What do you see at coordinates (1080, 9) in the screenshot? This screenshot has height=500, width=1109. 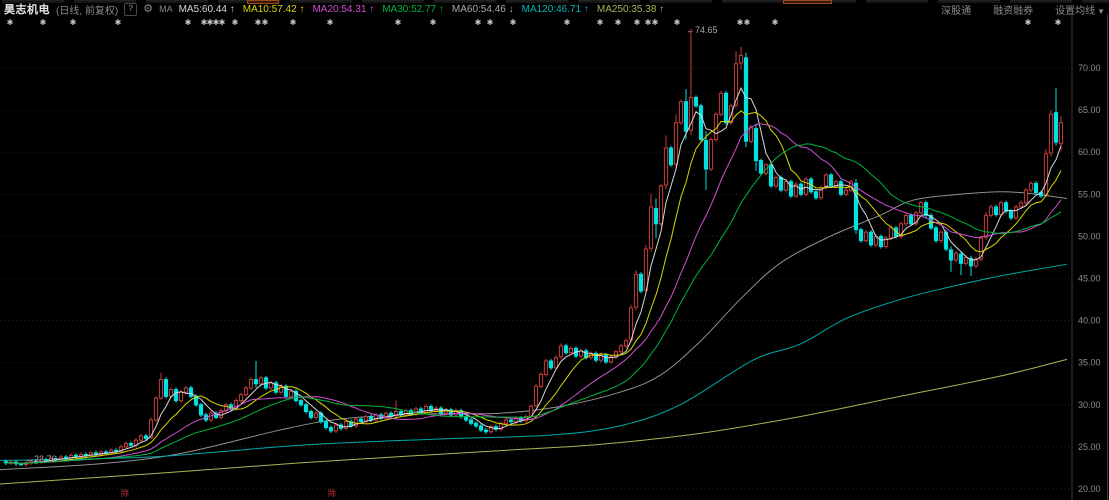 I see `link-ma-settings: 设置均线 ▼` at bounding box center [1080, 9].